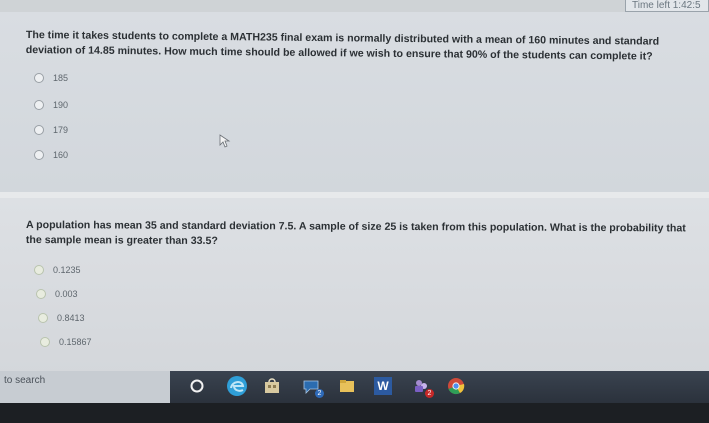 This screenshot has width=709, height=423. I want to click on question-1-option-2: 190, so click(51, 105).